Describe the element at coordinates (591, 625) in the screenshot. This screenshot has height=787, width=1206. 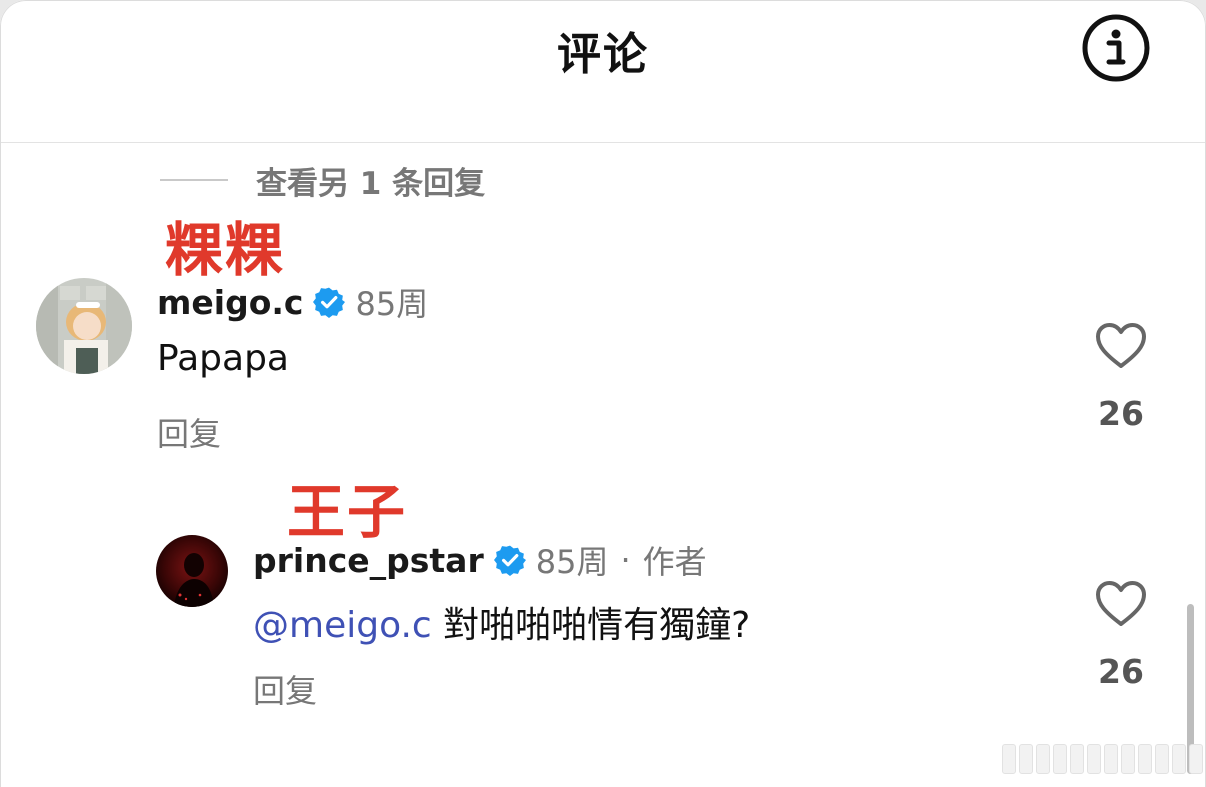
I see `comment-body: 對啪啪啪情有獨鐘?` at that location.